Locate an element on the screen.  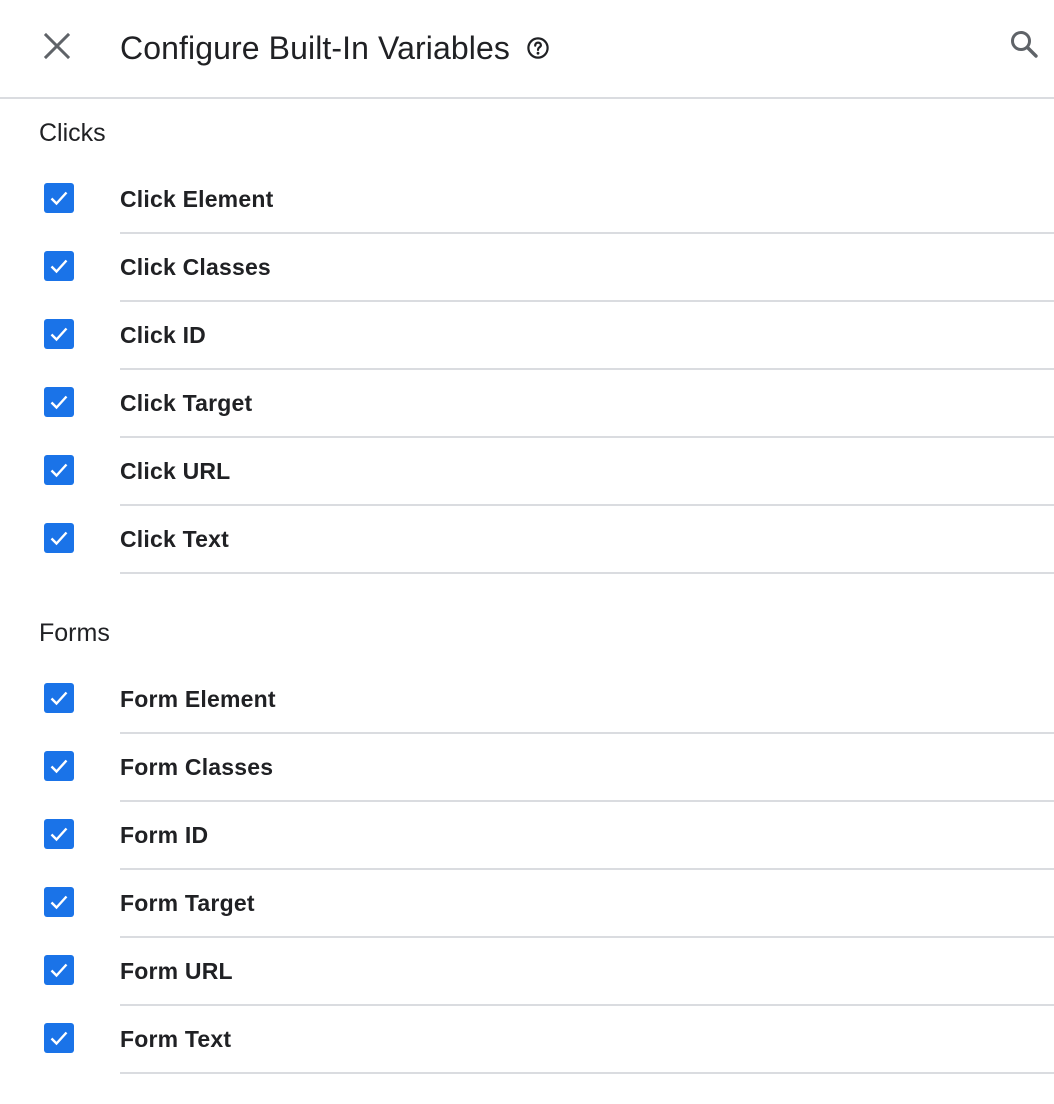
variable-label: Form URL is located at coordinates (176, 971).